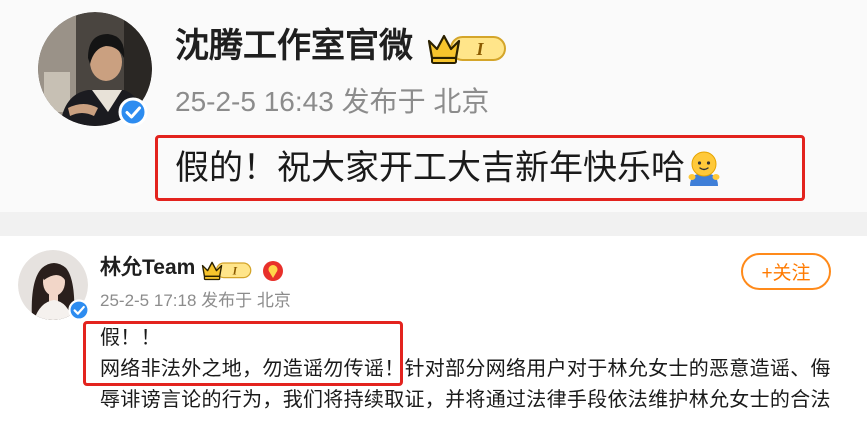 The image size is (867, 429). Describe the element at coordinates (465, 369) in the screenshot. I see `post-text-line: 网络非法外之地，勿造谣勿传谣！针对部分网络用户对于林允女士的恶意造谣、侮` at that location.